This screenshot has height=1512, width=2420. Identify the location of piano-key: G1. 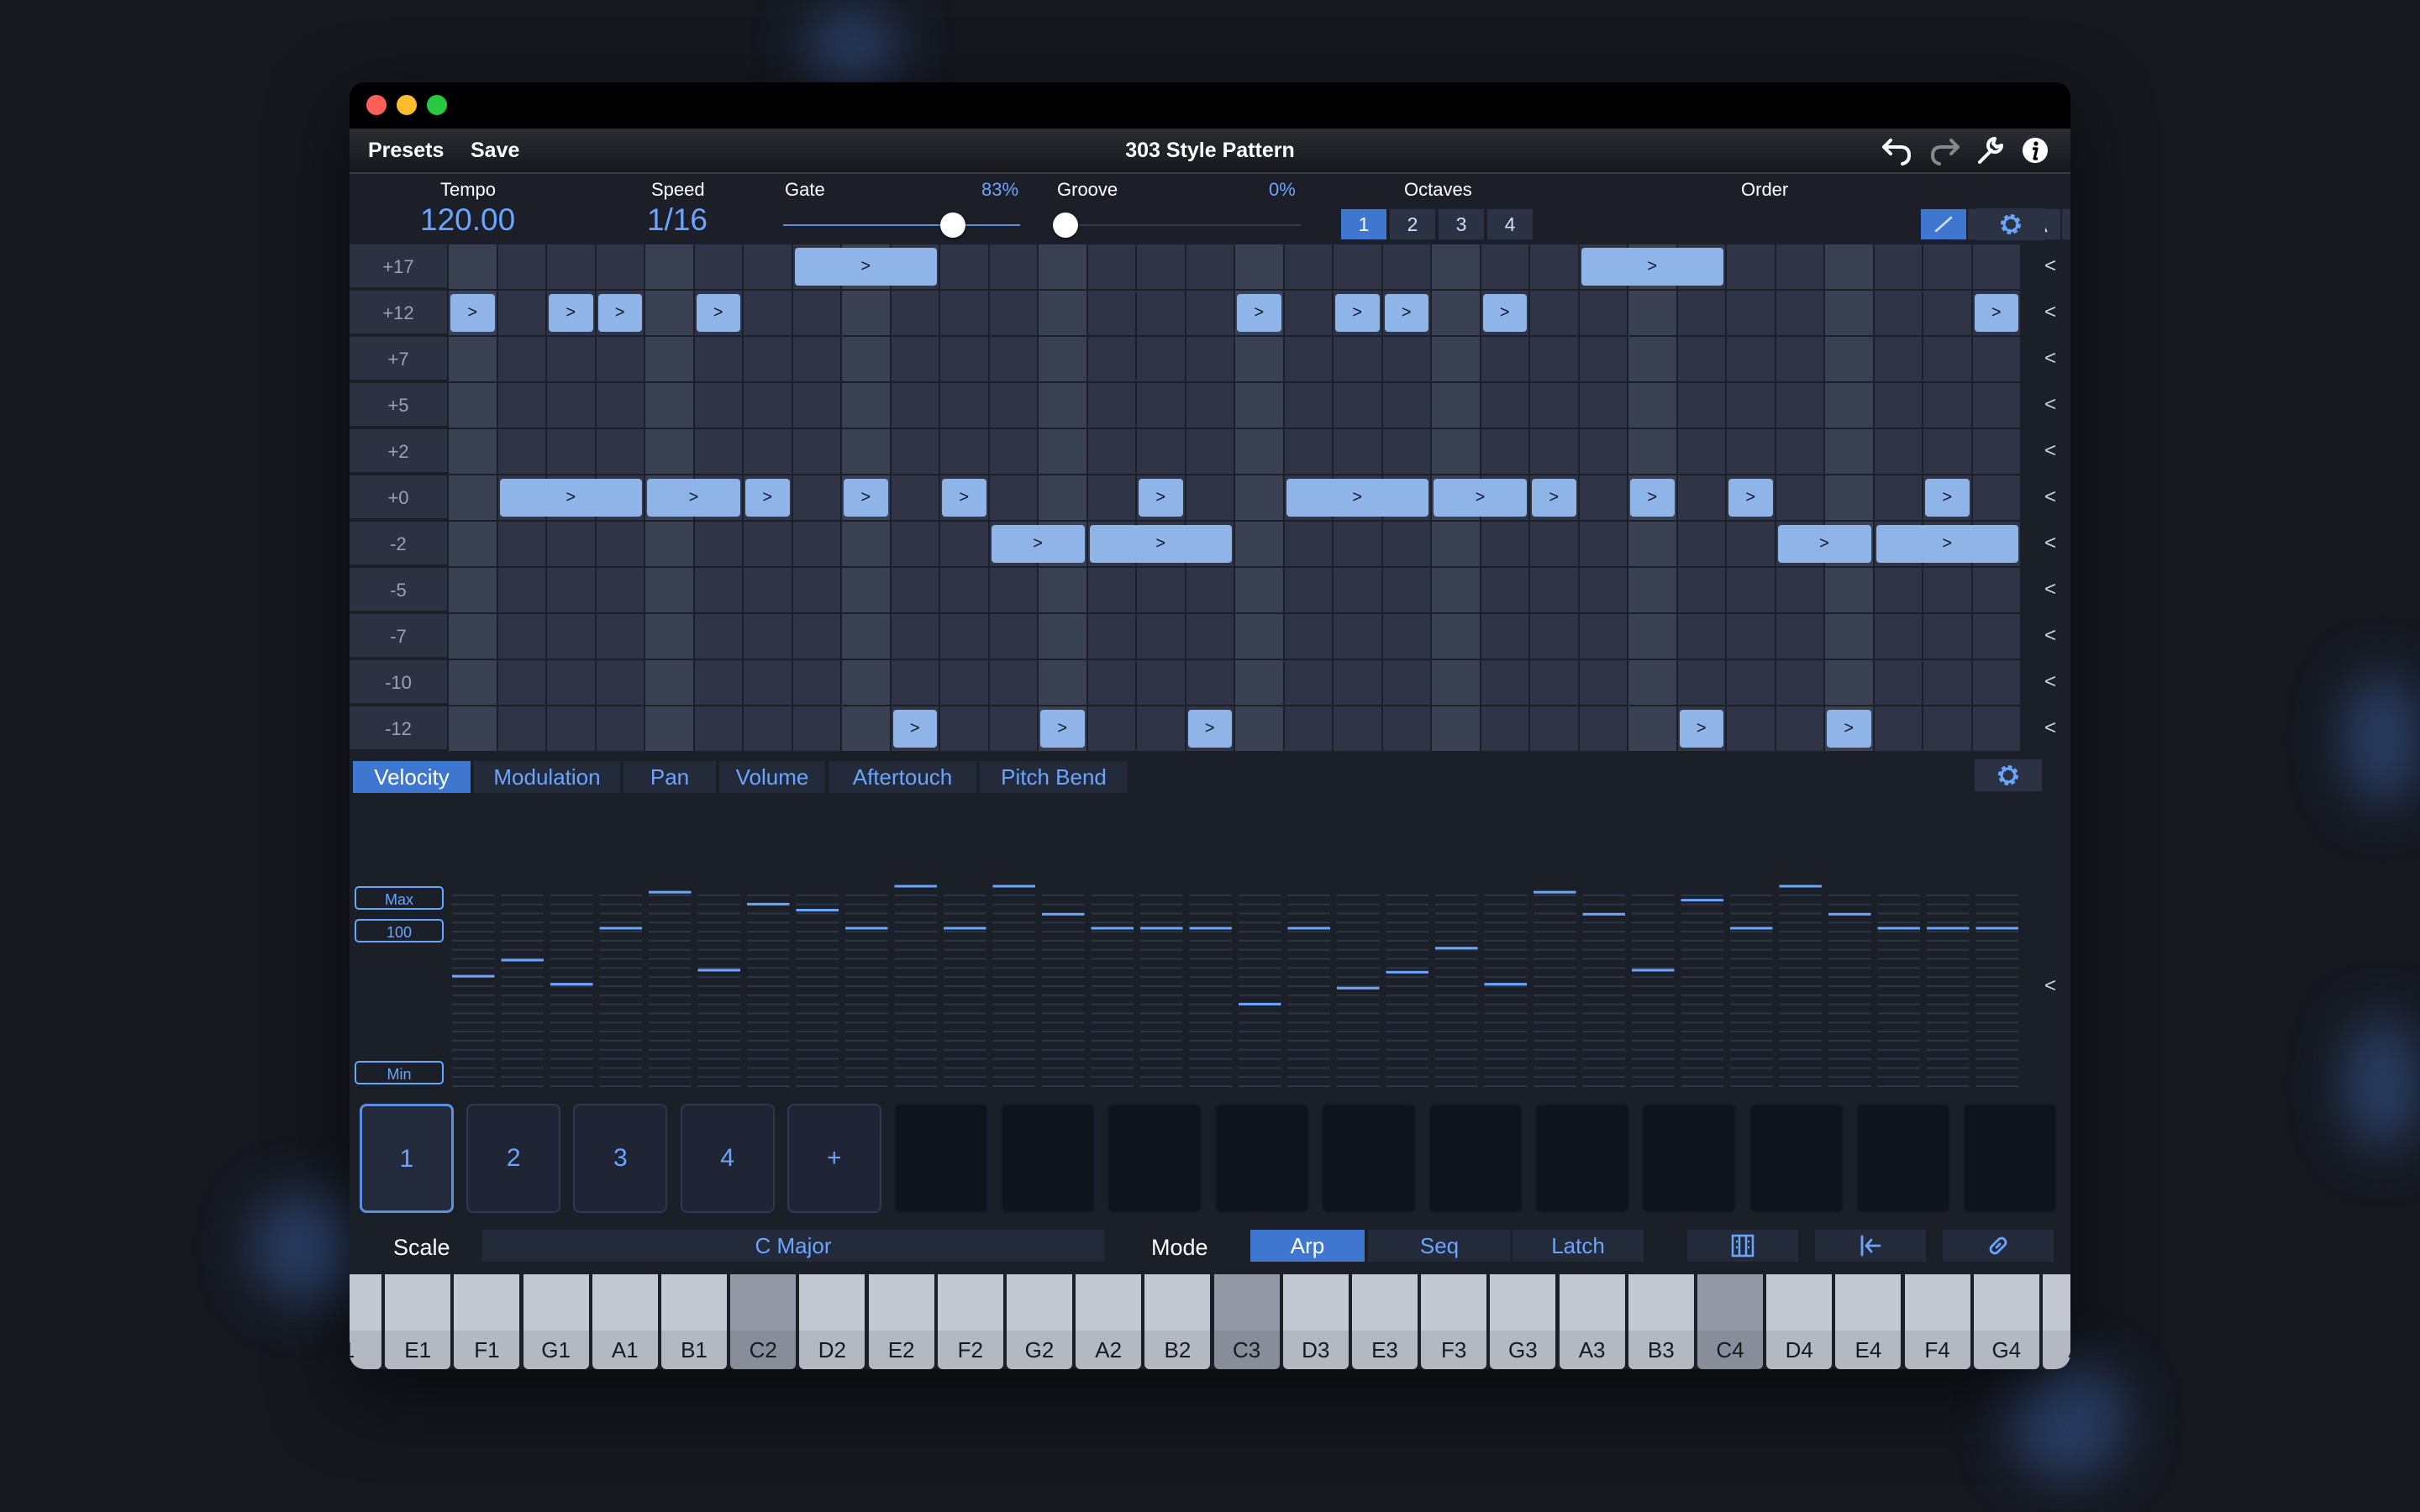
(556, 1321).